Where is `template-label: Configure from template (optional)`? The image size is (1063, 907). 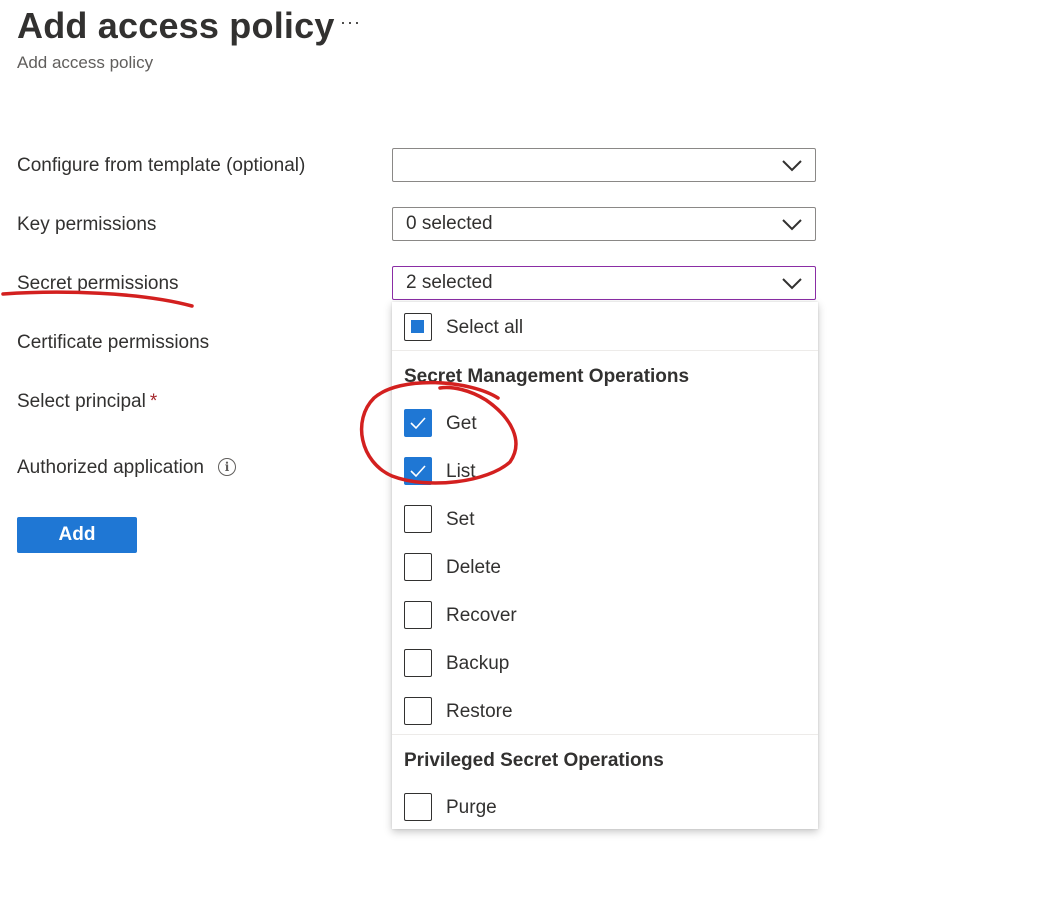
template-label: Configure from template (optional) is located at coordinates (161, 165).